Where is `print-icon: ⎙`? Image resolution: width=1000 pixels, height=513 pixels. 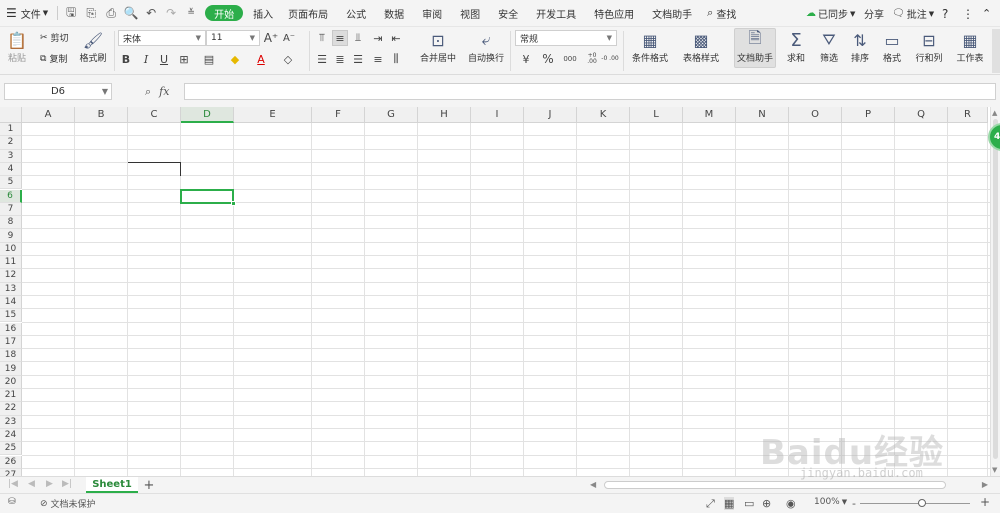
print-icon: ⎙ is located at coordinates (111, 13).